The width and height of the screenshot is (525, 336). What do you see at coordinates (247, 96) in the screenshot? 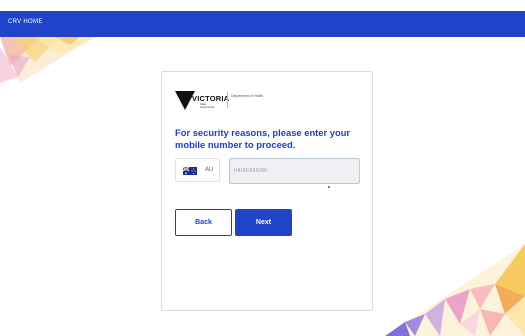
I see `department-name: Department of Health` at bounding box center [247, 96].